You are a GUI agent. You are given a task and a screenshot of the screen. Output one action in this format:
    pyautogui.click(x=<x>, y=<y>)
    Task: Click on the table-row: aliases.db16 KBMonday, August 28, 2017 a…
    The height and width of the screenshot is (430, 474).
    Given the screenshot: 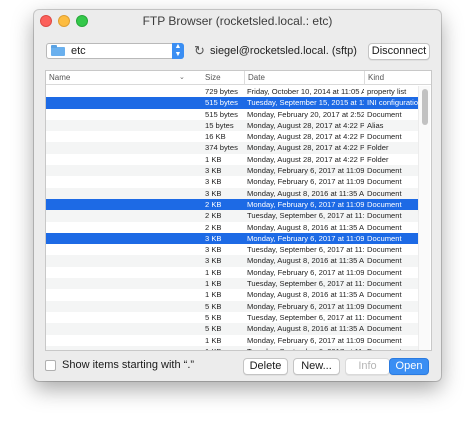 What is the action you would take?
    pyautogui.click(x=232, y=136)
    